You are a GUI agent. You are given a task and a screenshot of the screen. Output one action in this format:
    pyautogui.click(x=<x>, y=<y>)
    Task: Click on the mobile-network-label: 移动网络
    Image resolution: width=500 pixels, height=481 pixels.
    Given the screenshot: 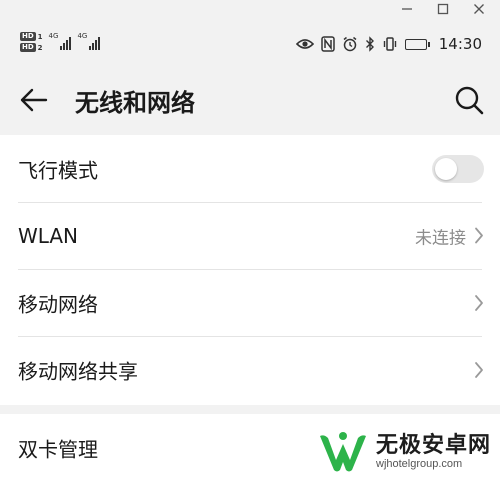 What is the action you would take?
    pyautogui.click(x=58, y=304)
    